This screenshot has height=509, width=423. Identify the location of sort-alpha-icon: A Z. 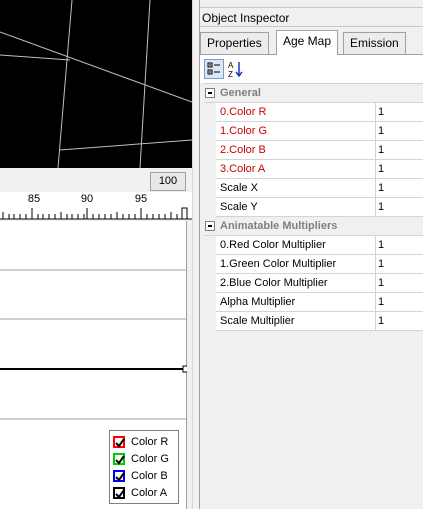
(235, 70).